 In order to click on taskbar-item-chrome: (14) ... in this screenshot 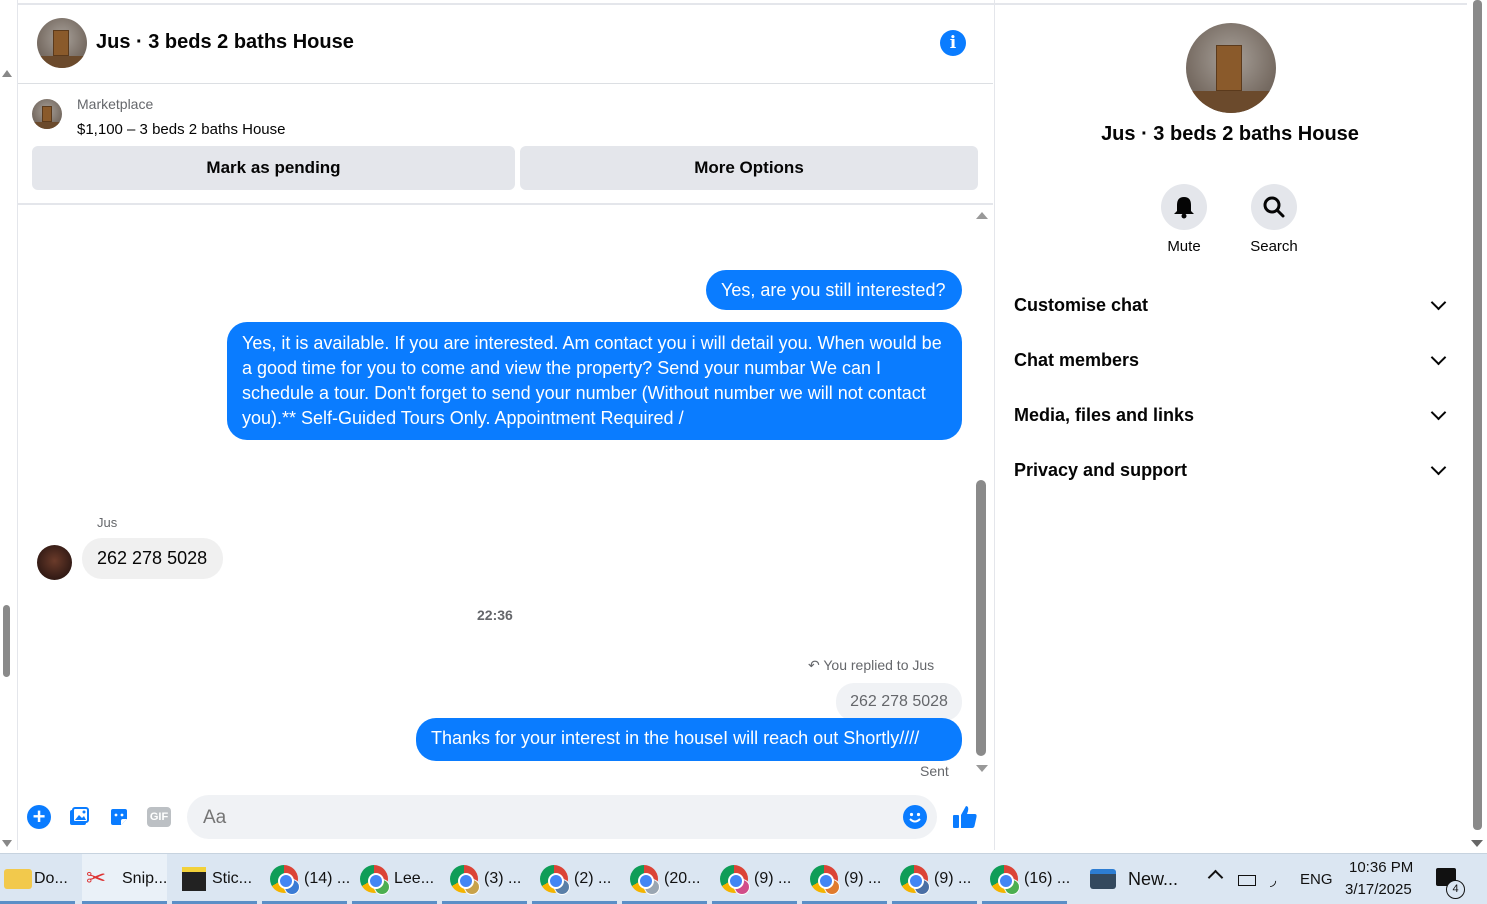, I will do `click(306, 879)`.